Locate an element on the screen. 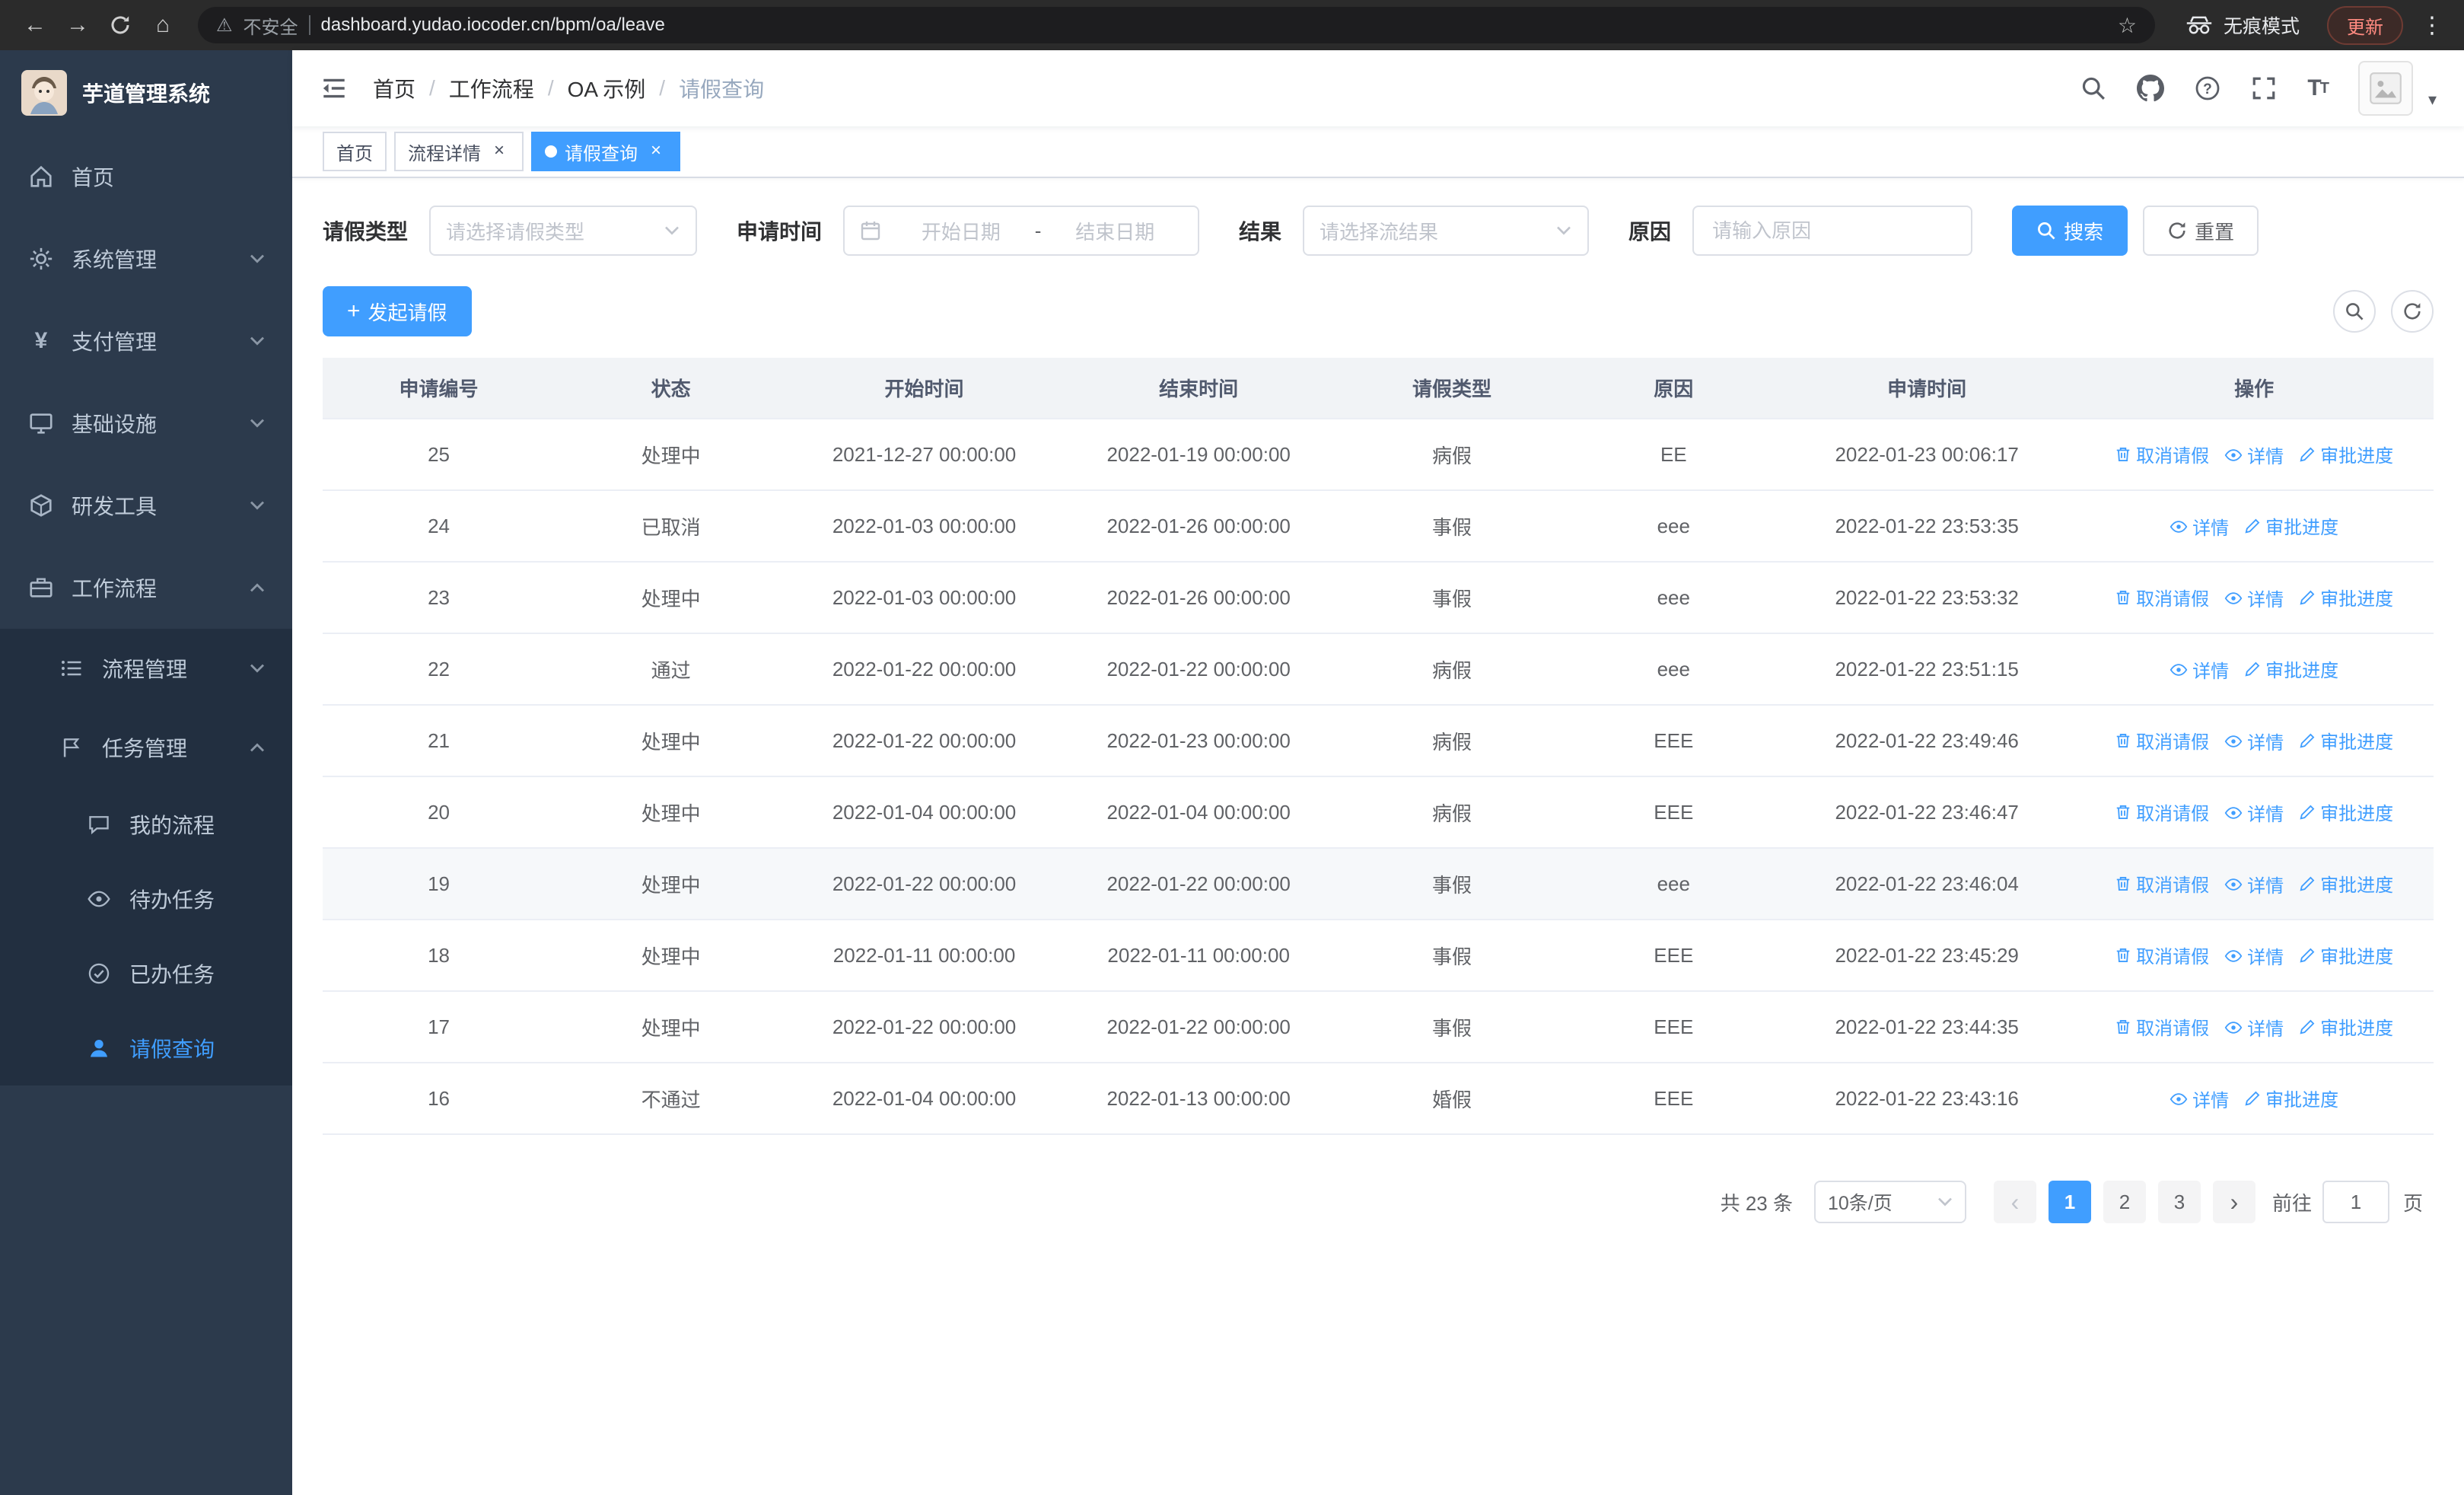 Image resolution: width=2464 pixels, height=1495 pixels. next-page-button: › is located at coordinates (2233, 1202).